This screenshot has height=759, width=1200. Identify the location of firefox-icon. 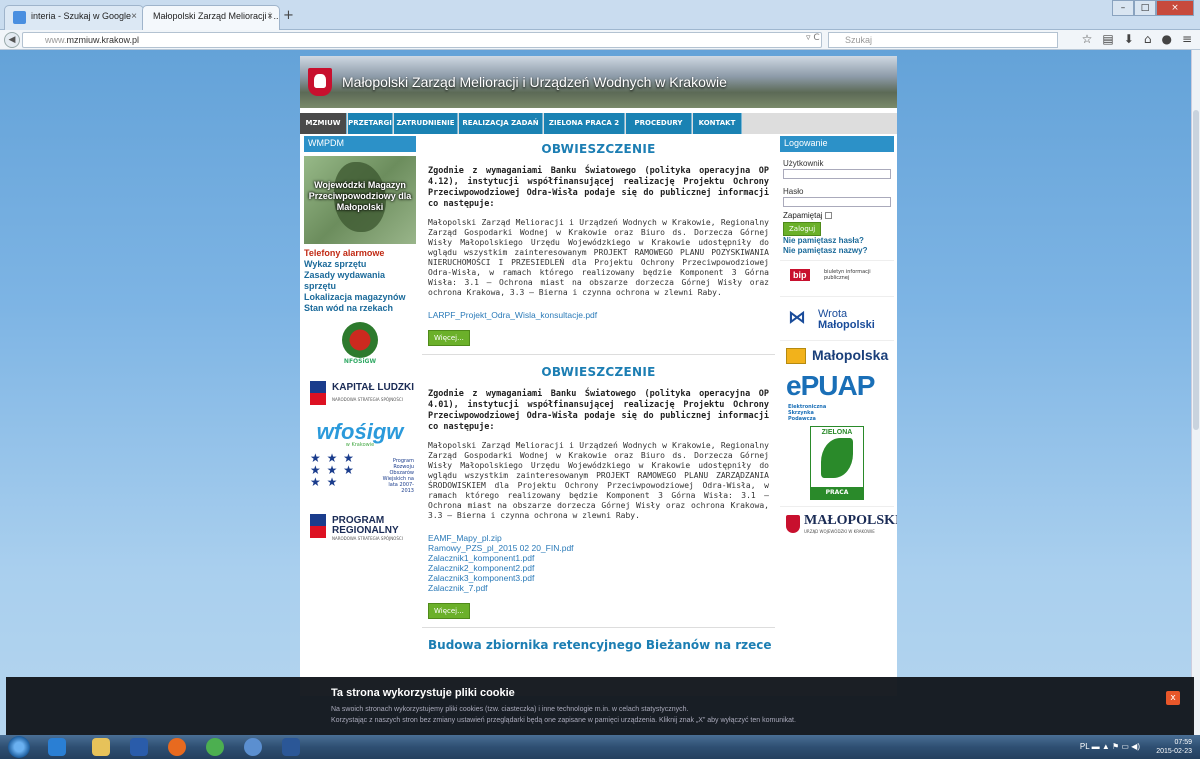
(177, 747).